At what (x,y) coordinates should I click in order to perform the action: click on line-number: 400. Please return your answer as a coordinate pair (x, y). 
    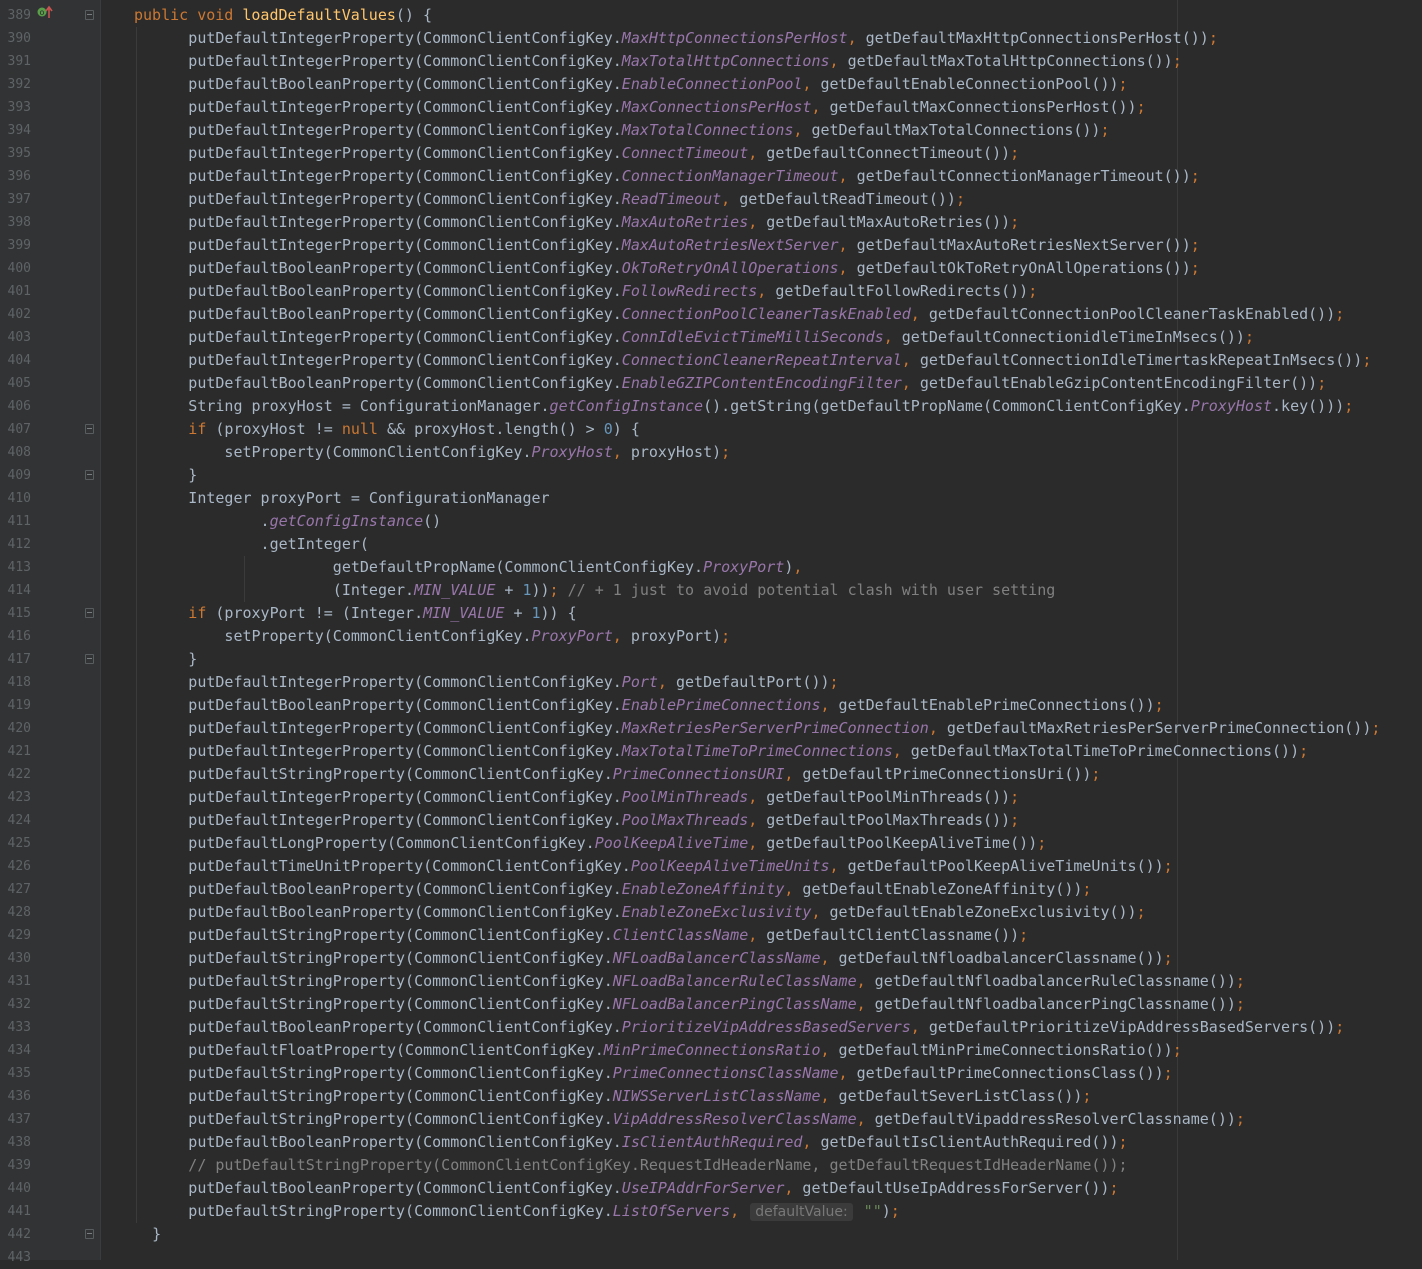
    Looking at the image, I should click on (15, 268).